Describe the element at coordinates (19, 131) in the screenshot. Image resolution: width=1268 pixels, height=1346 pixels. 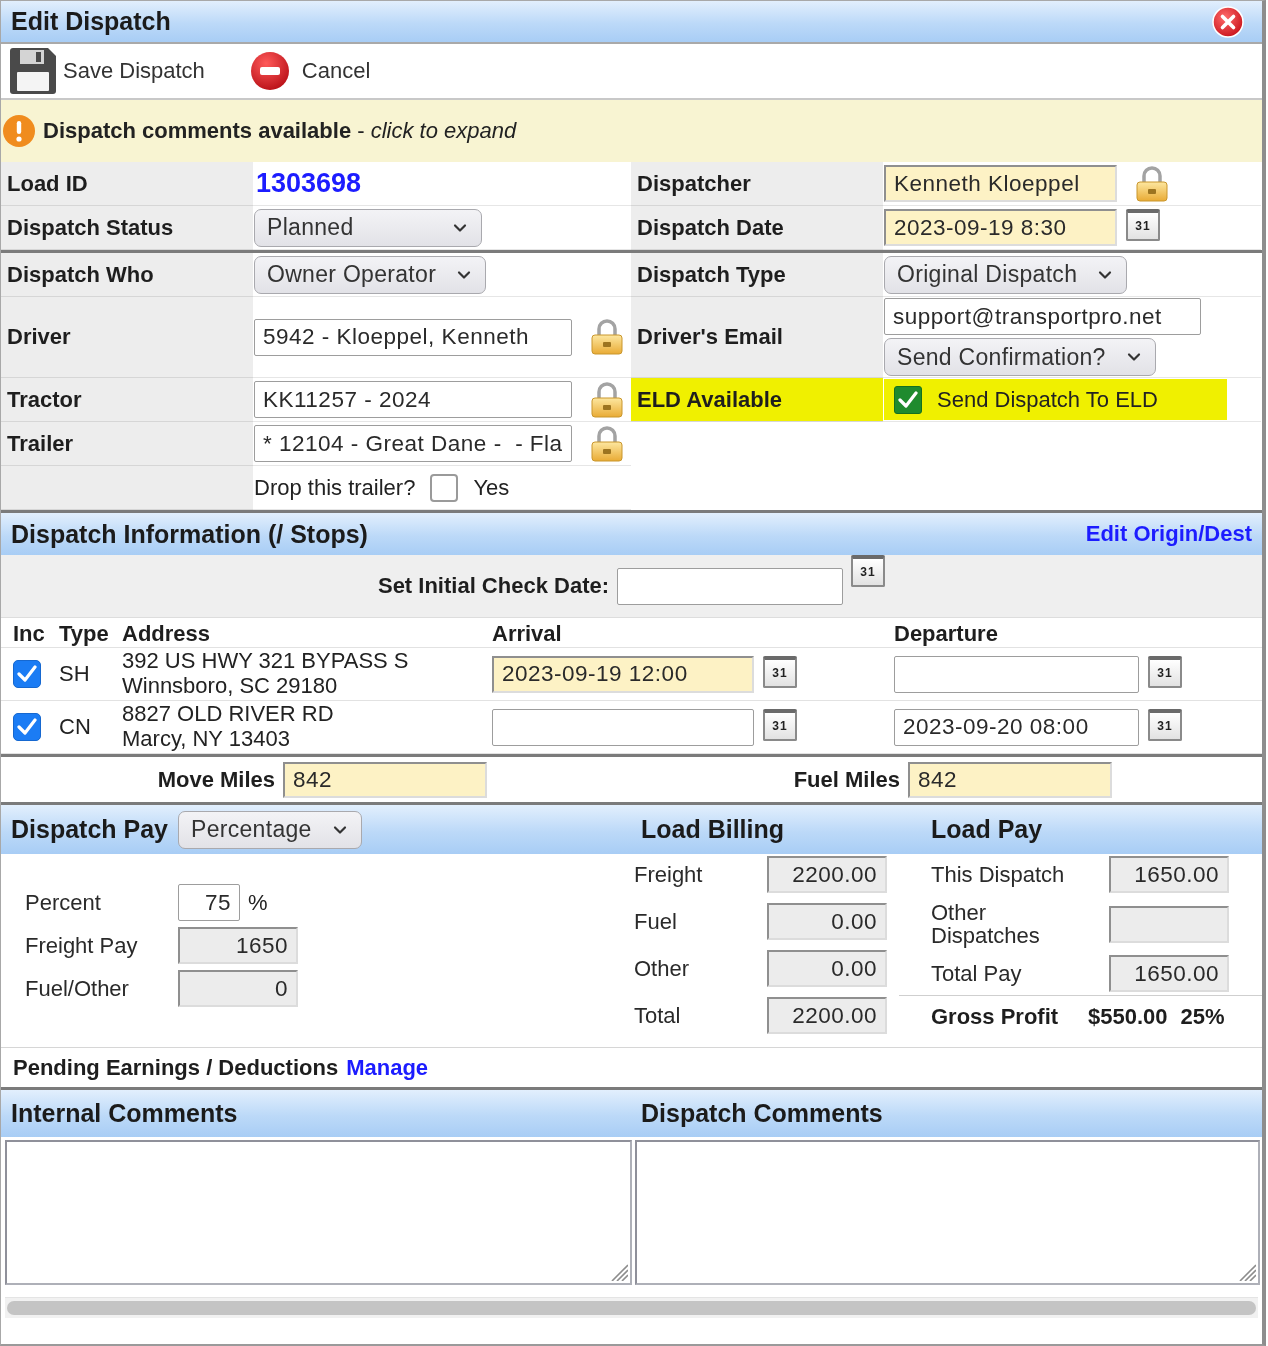
I see `exclamation-icon` at that location.